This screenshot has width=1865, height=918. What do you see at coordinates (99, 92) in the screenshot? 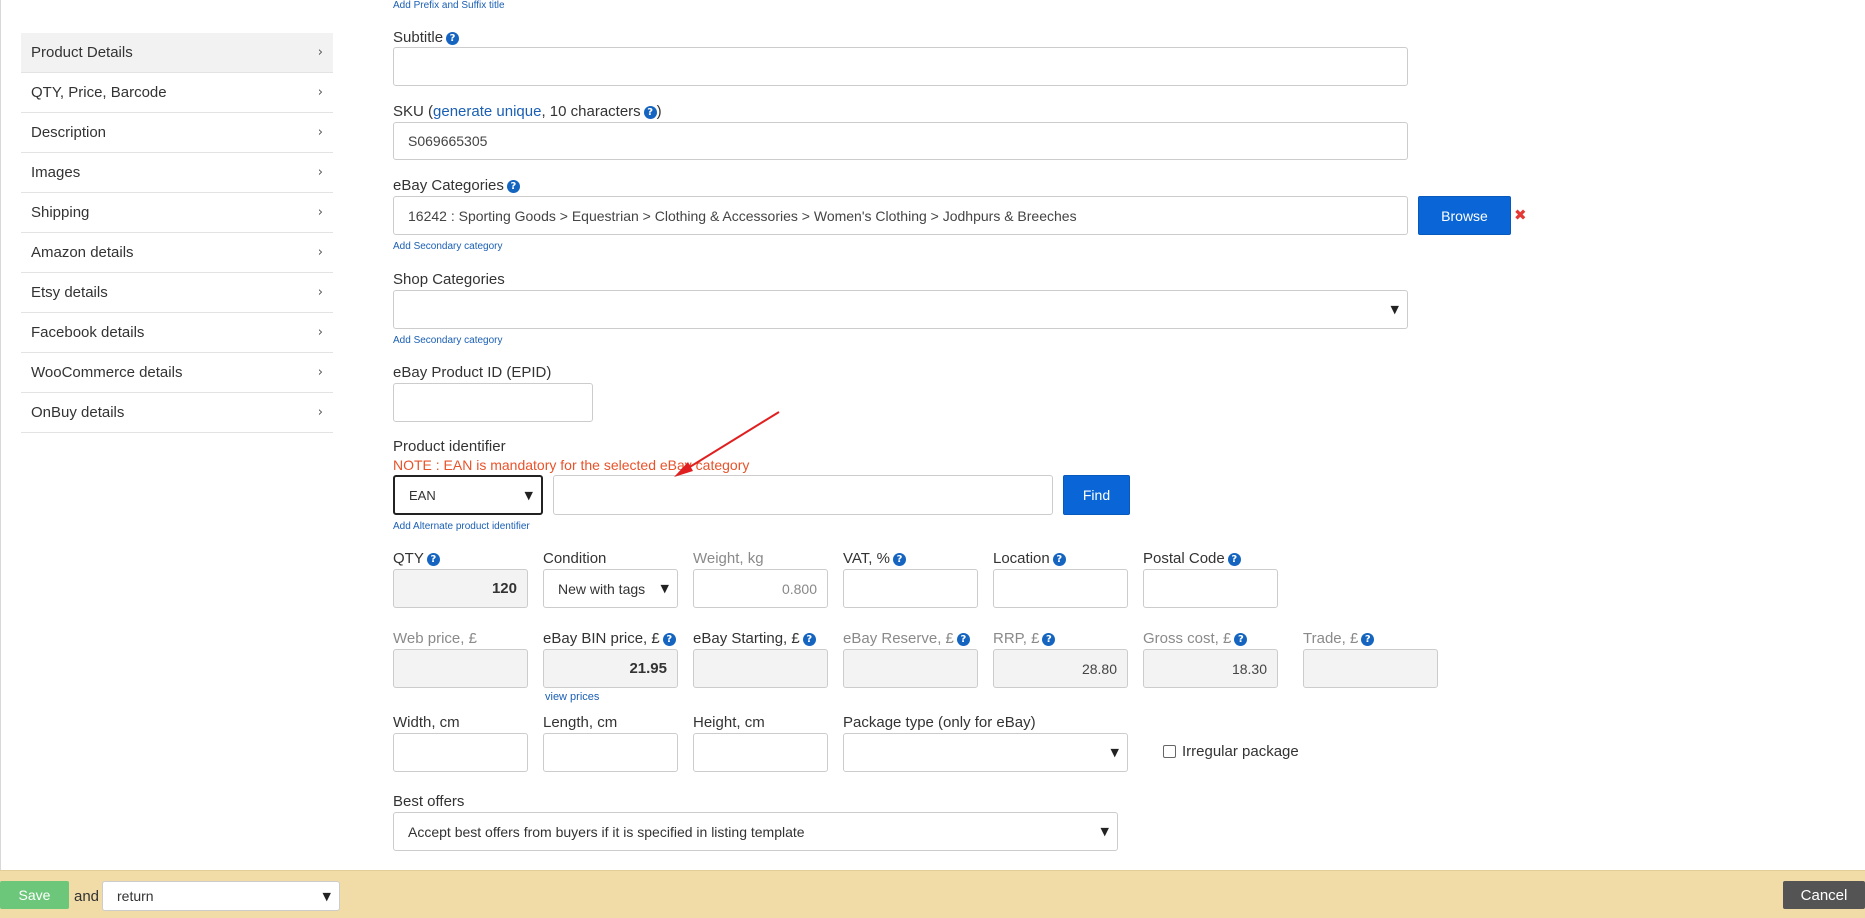
I see `sidebar-item-label: QTY, Price, Barcode` at bounding box center [99, 92].